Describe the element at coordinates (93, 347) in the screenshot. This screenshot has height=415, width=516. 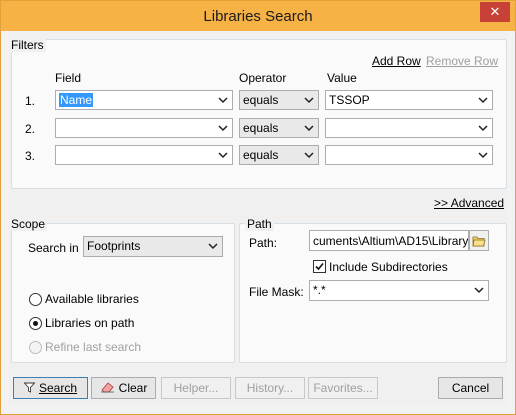
I see `refine-last-search-label: Refine last search` at that location.